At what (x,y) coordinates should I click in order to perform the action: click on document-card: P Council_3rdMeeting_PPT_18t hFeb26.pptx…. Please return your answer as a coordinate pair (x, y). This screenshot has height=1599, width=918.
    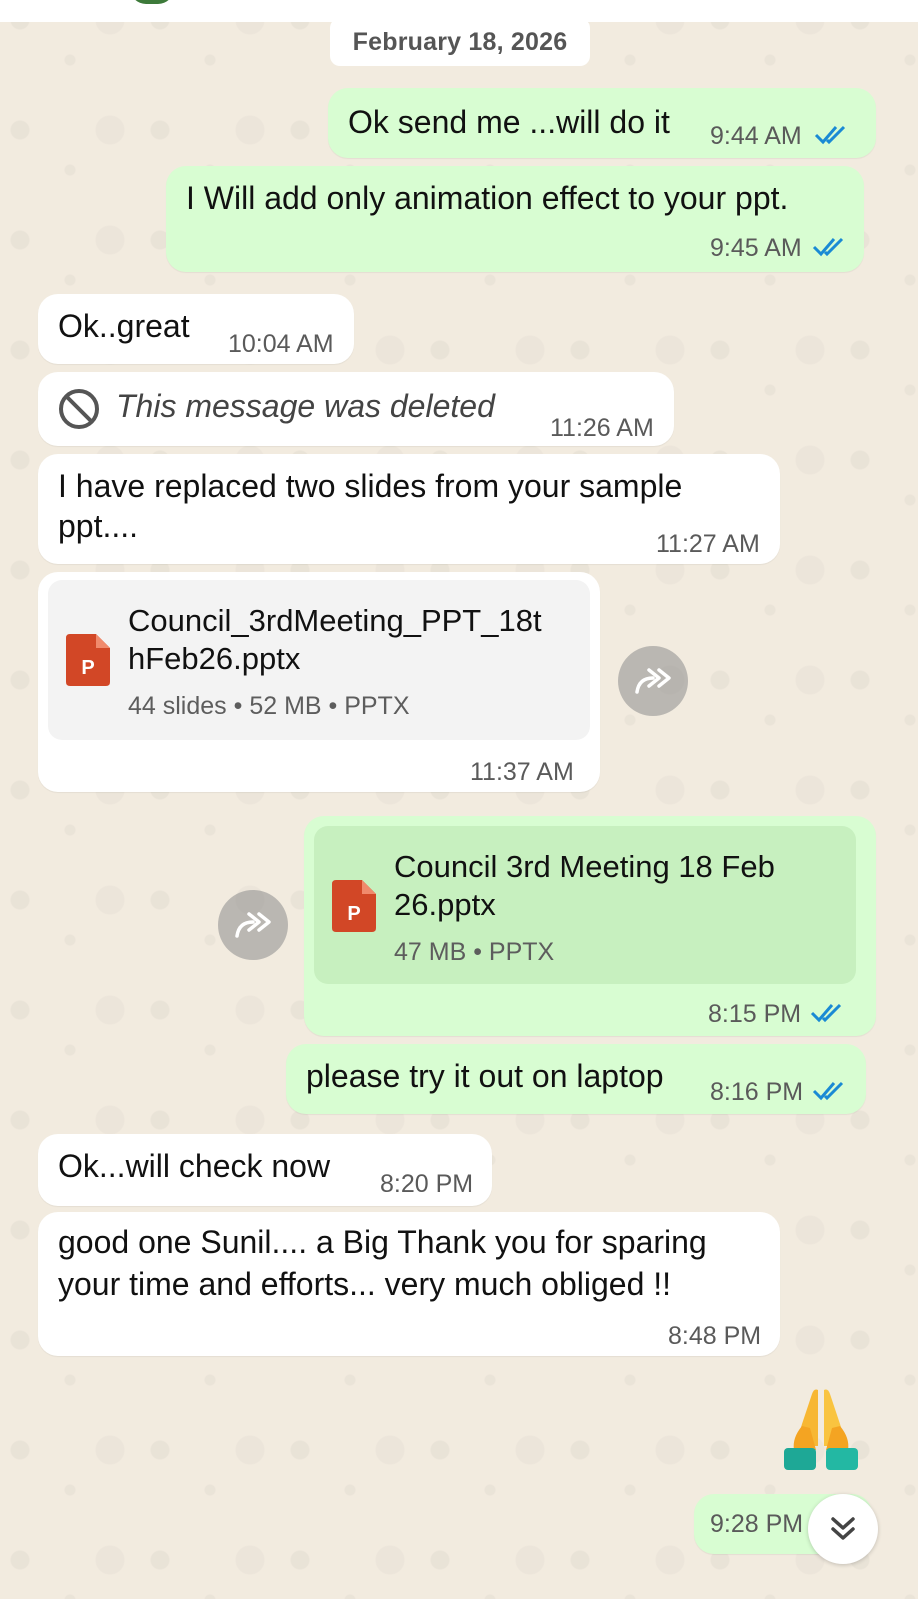
    Looking at the image, I should click on (319, 660).